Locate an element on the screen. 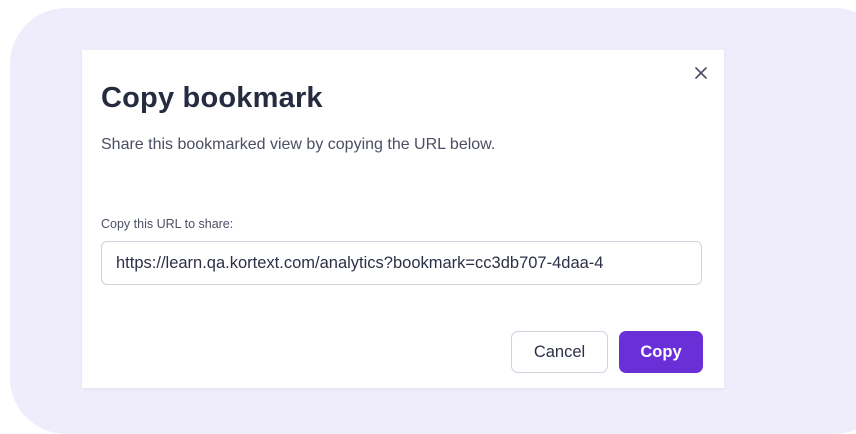 Image resolution: width=856 pixels, height=434 pixels. close-button is located at coordinates (701, 73).